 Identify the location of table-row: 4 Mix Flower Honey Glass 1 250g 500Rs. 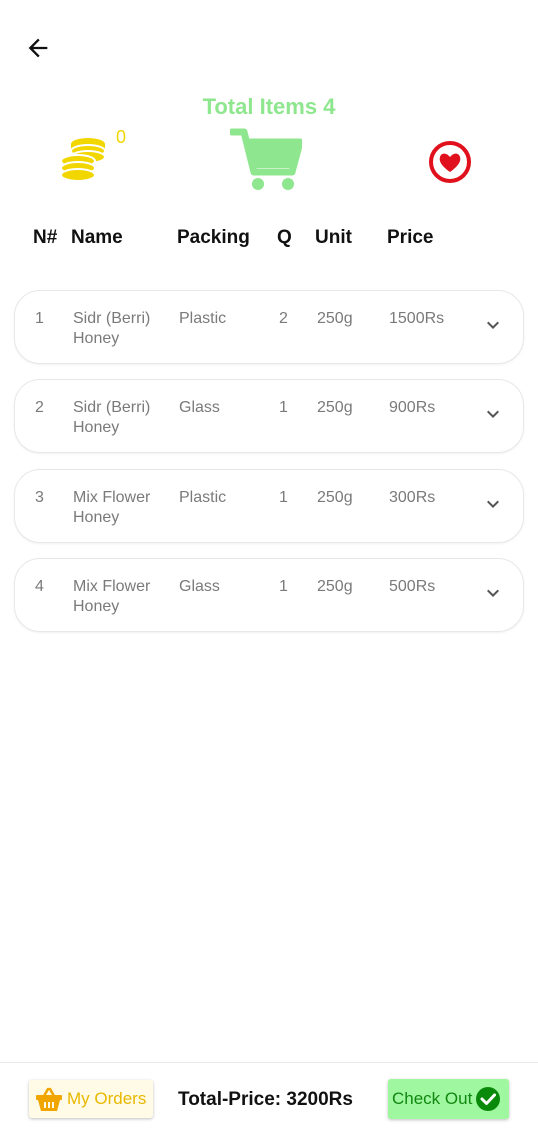
(269, 595).